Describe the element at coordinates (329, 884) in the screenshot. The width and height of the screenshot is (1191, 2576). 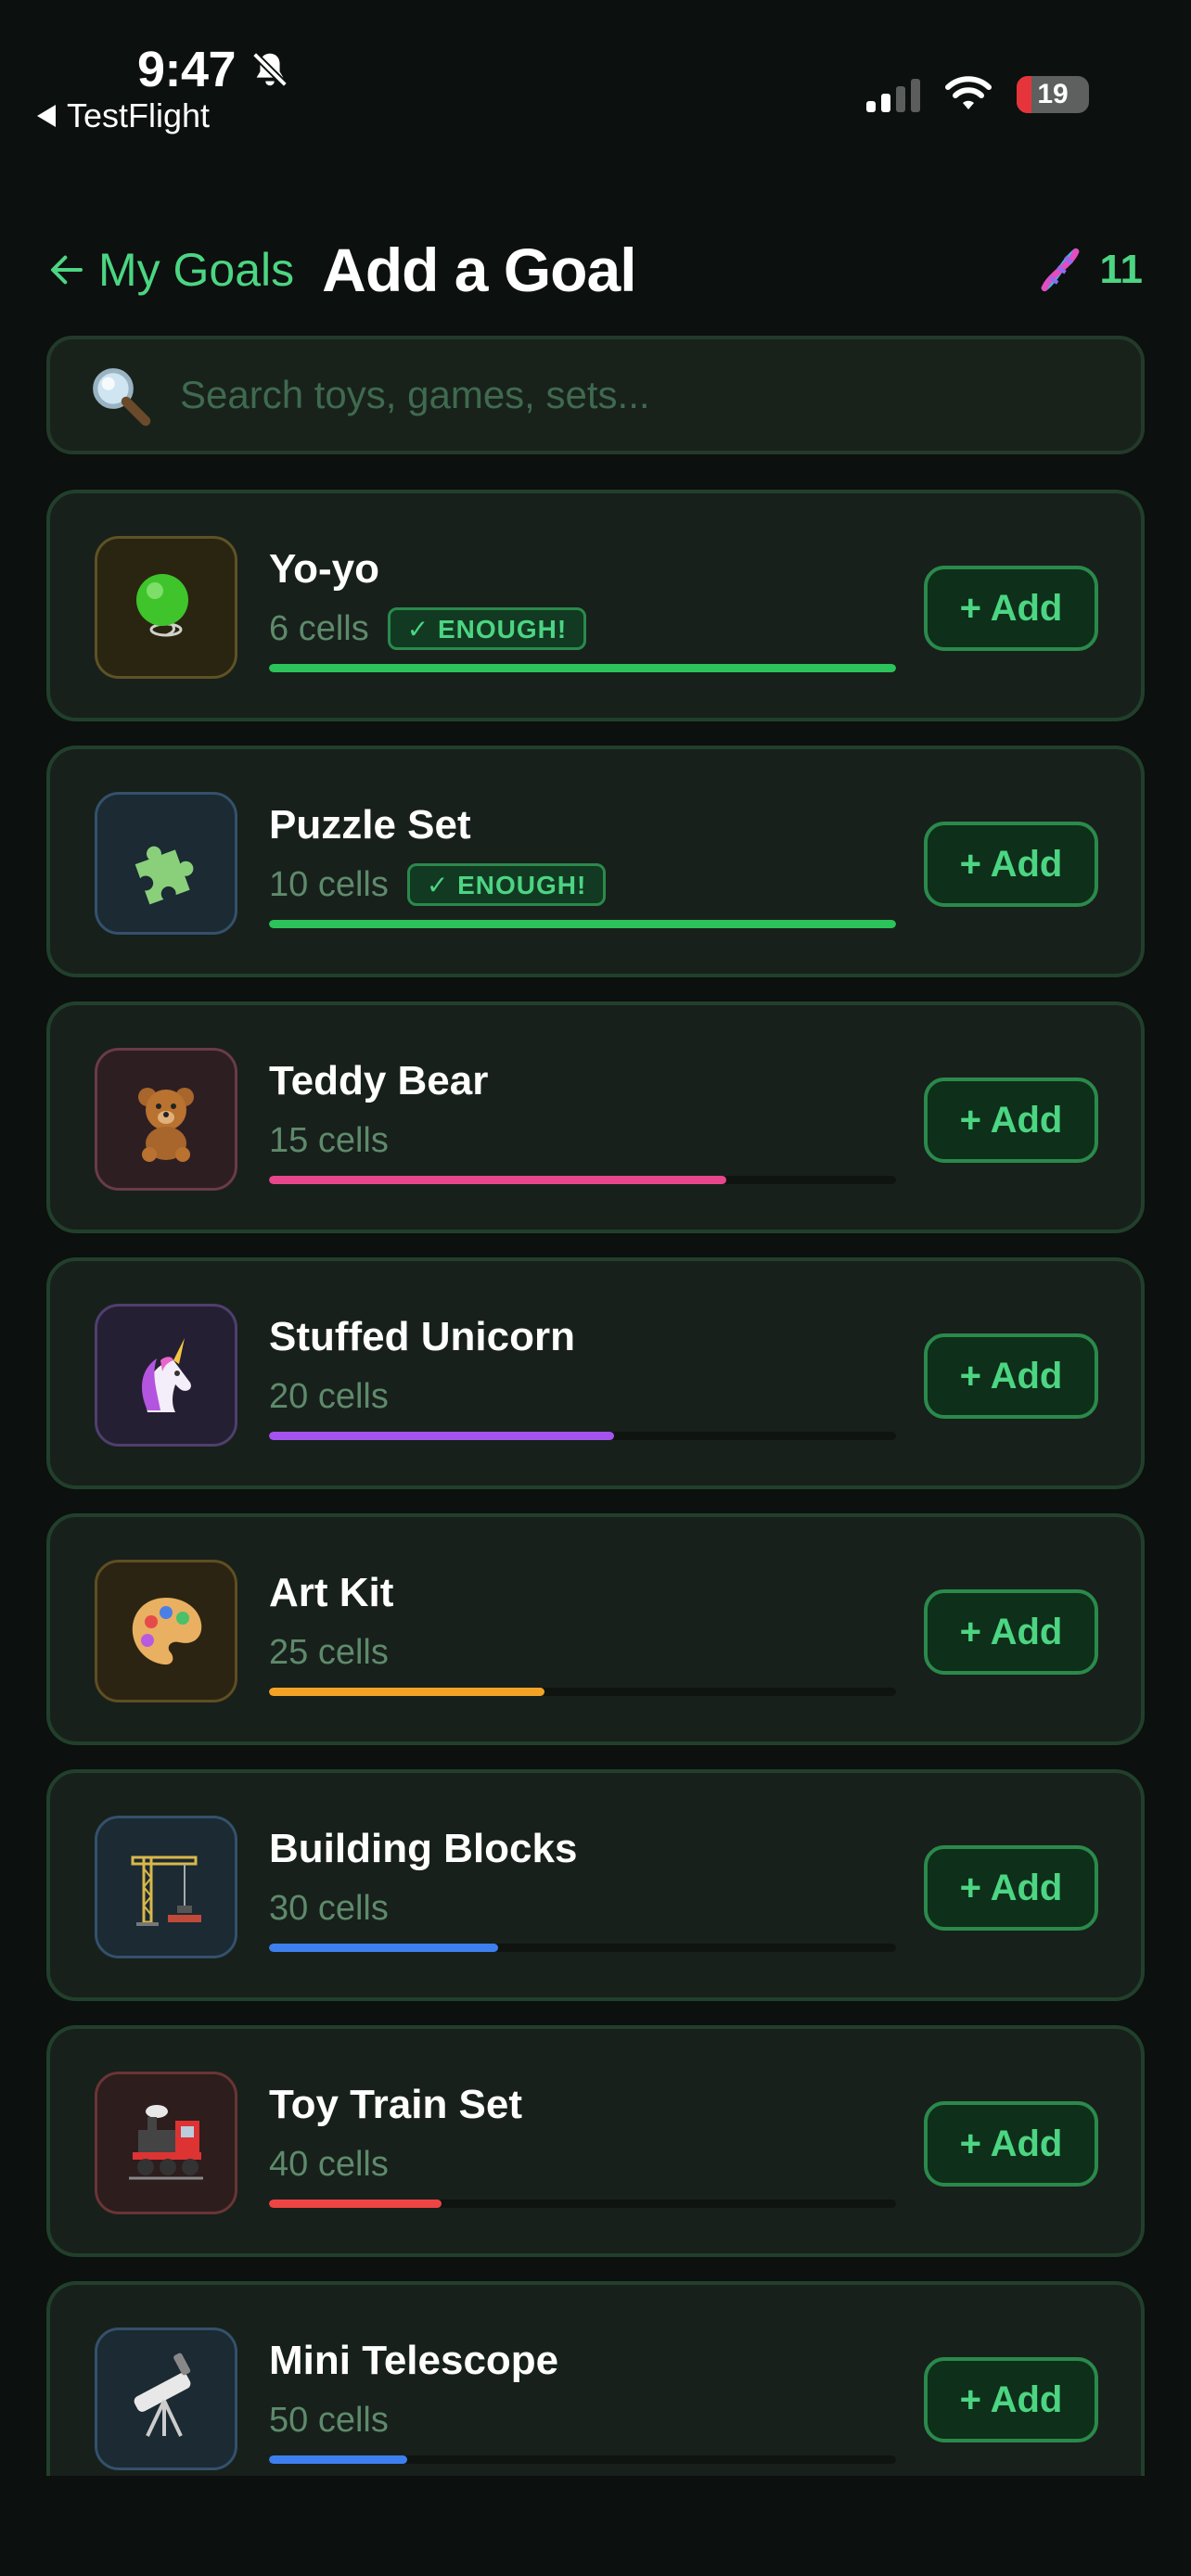
I see `goal-cells: 10 cells` at that location.